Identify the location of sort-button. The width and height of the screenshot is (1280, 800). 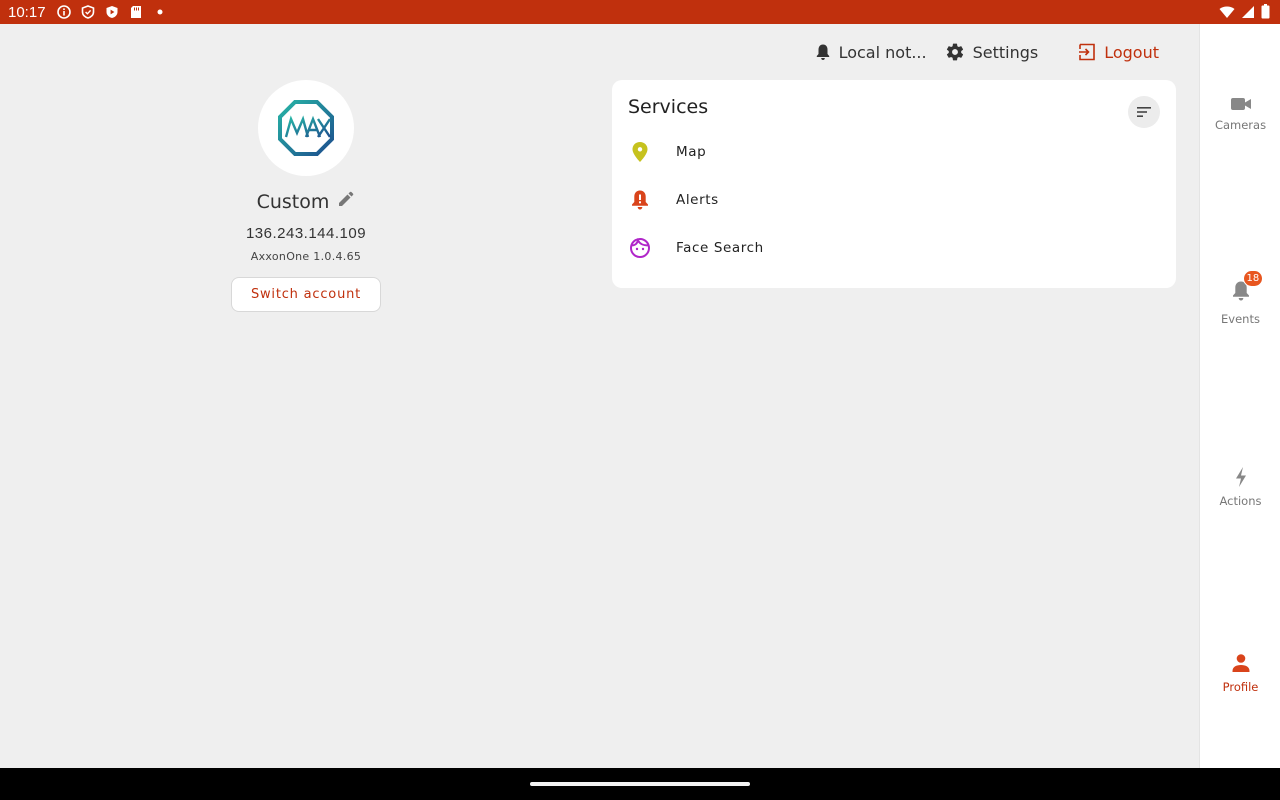
(1144, 112).